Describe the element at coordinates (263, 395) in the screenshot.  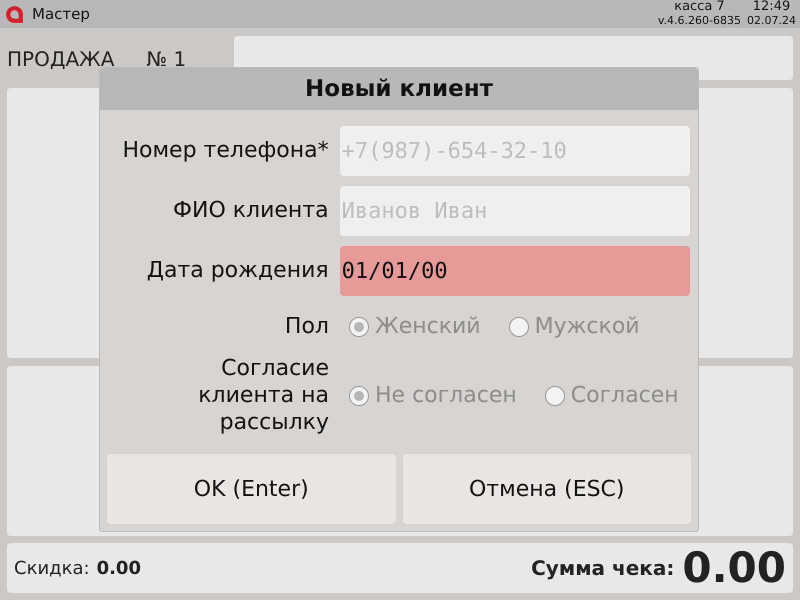
I see `field-label: Согласие клиента на рассылку` at that location.